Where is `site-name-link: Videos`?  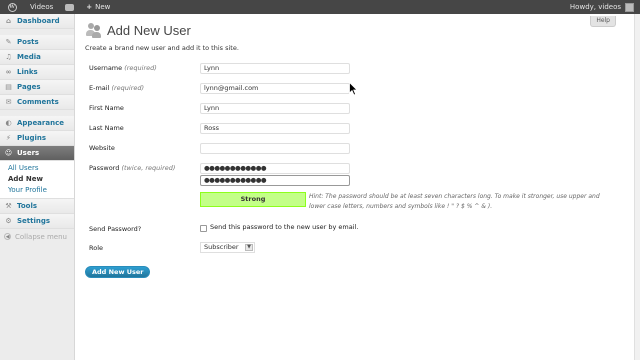 site-name-link: Videos is located at coordinates (41, 7).